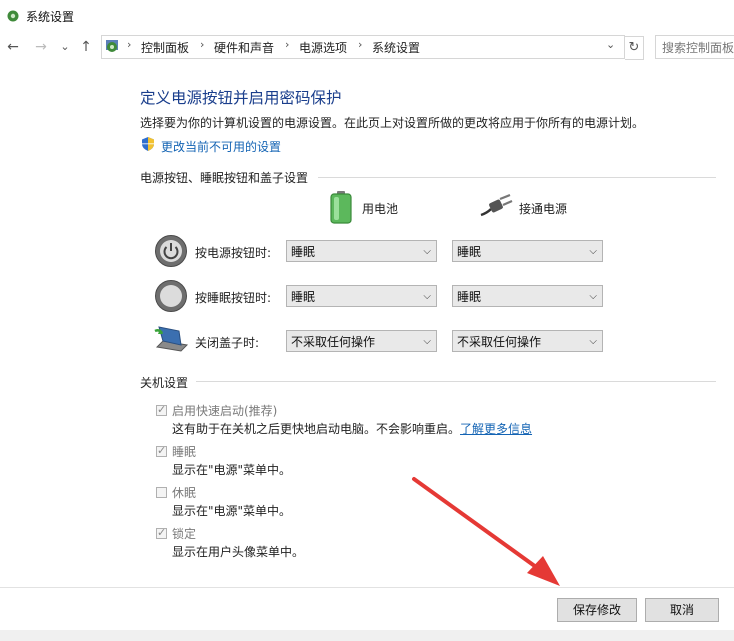  I want to click on fast-startup-checkbox: ✓, so click(161, 409).